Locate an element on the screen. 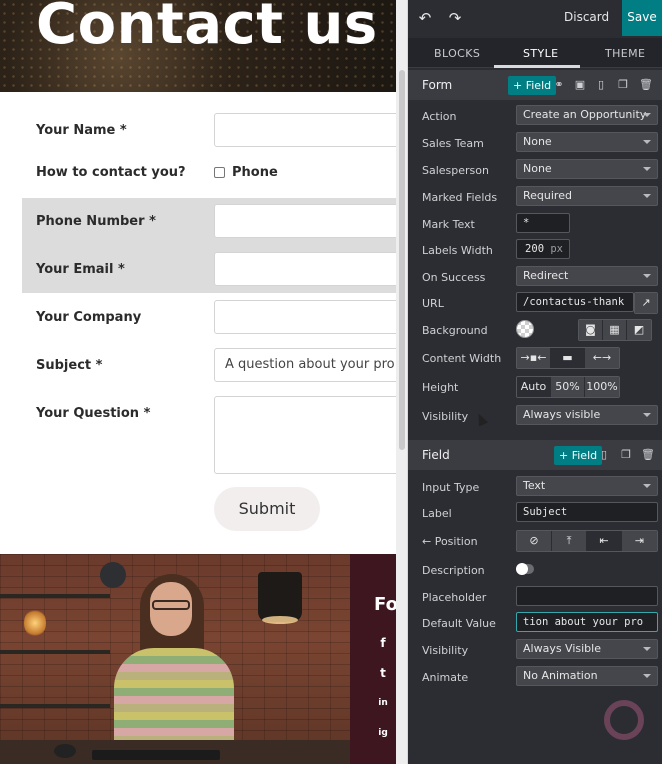 The image size is (662, 764). field-label-input: Subject is located at coordinates (587, 512).